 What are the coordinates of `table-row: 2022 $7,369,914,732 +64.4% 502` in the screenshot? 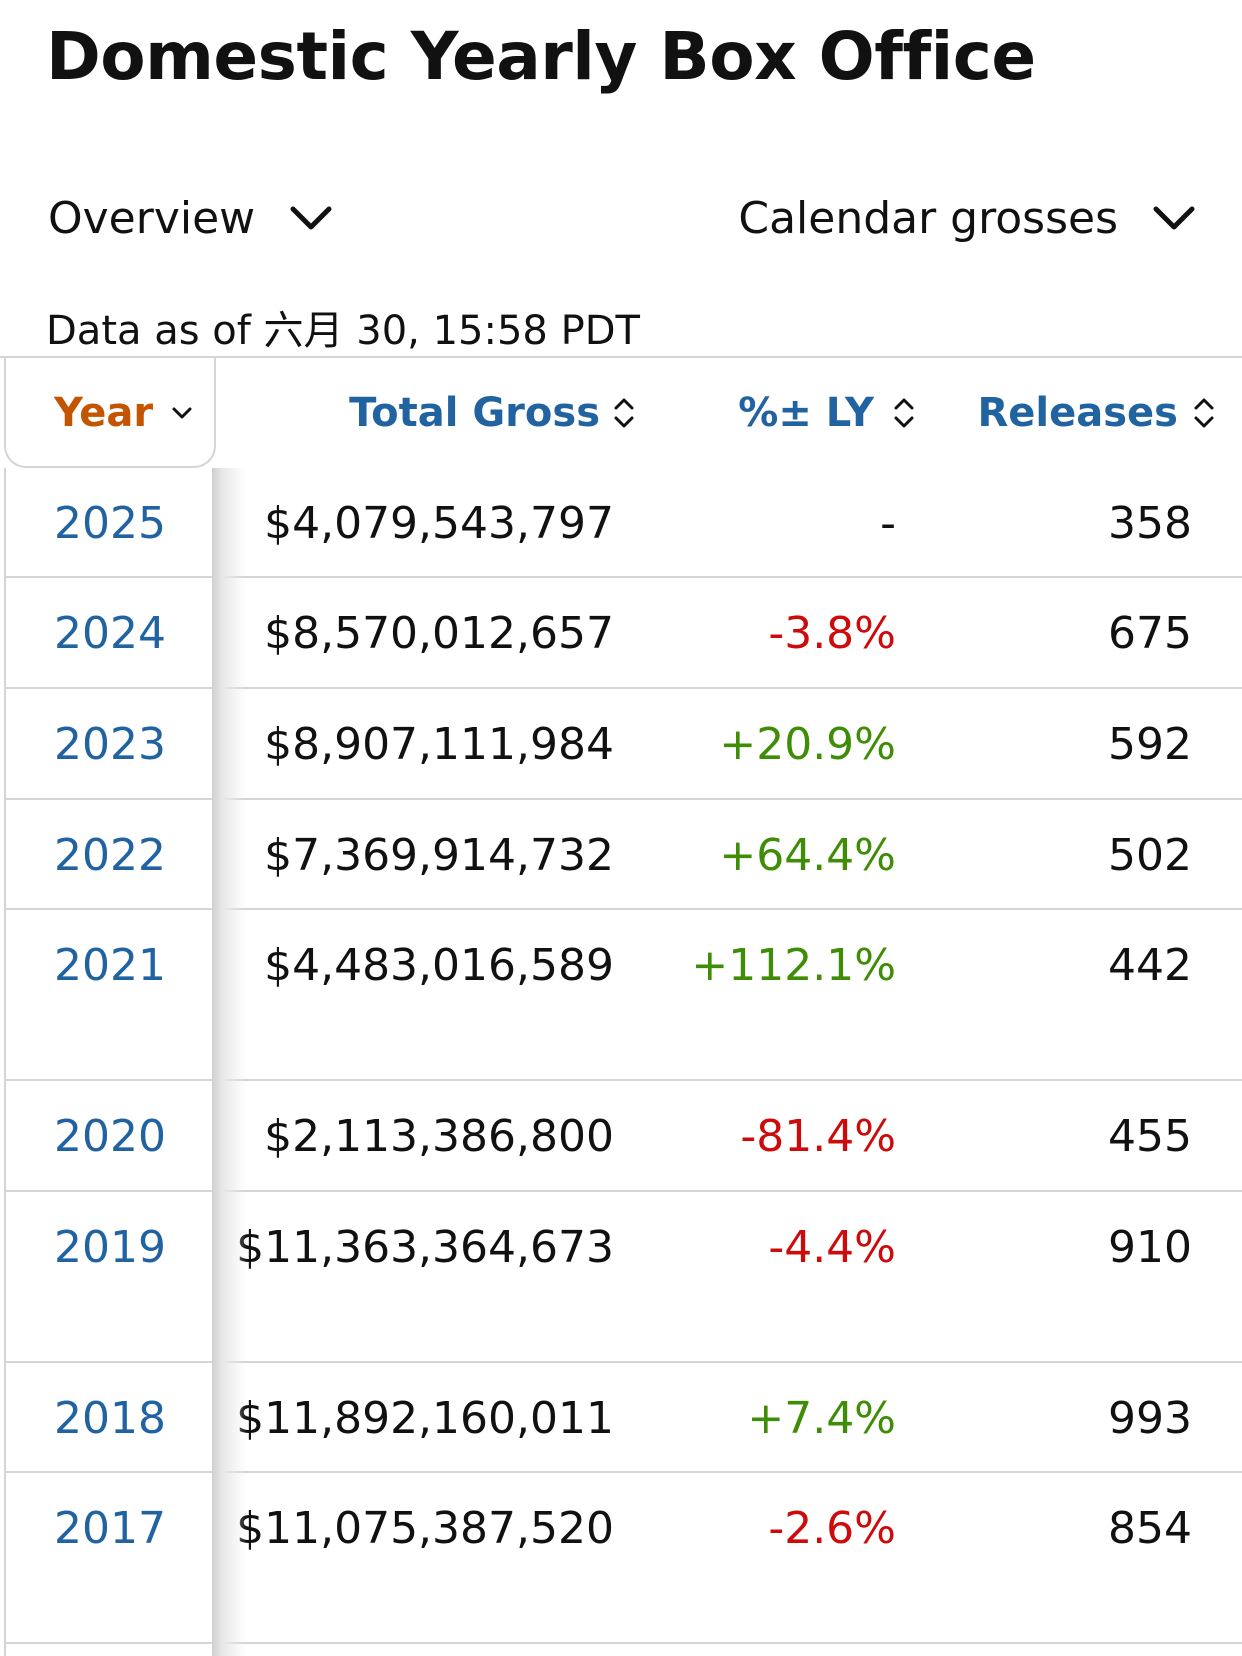 It's located at (623, 855).